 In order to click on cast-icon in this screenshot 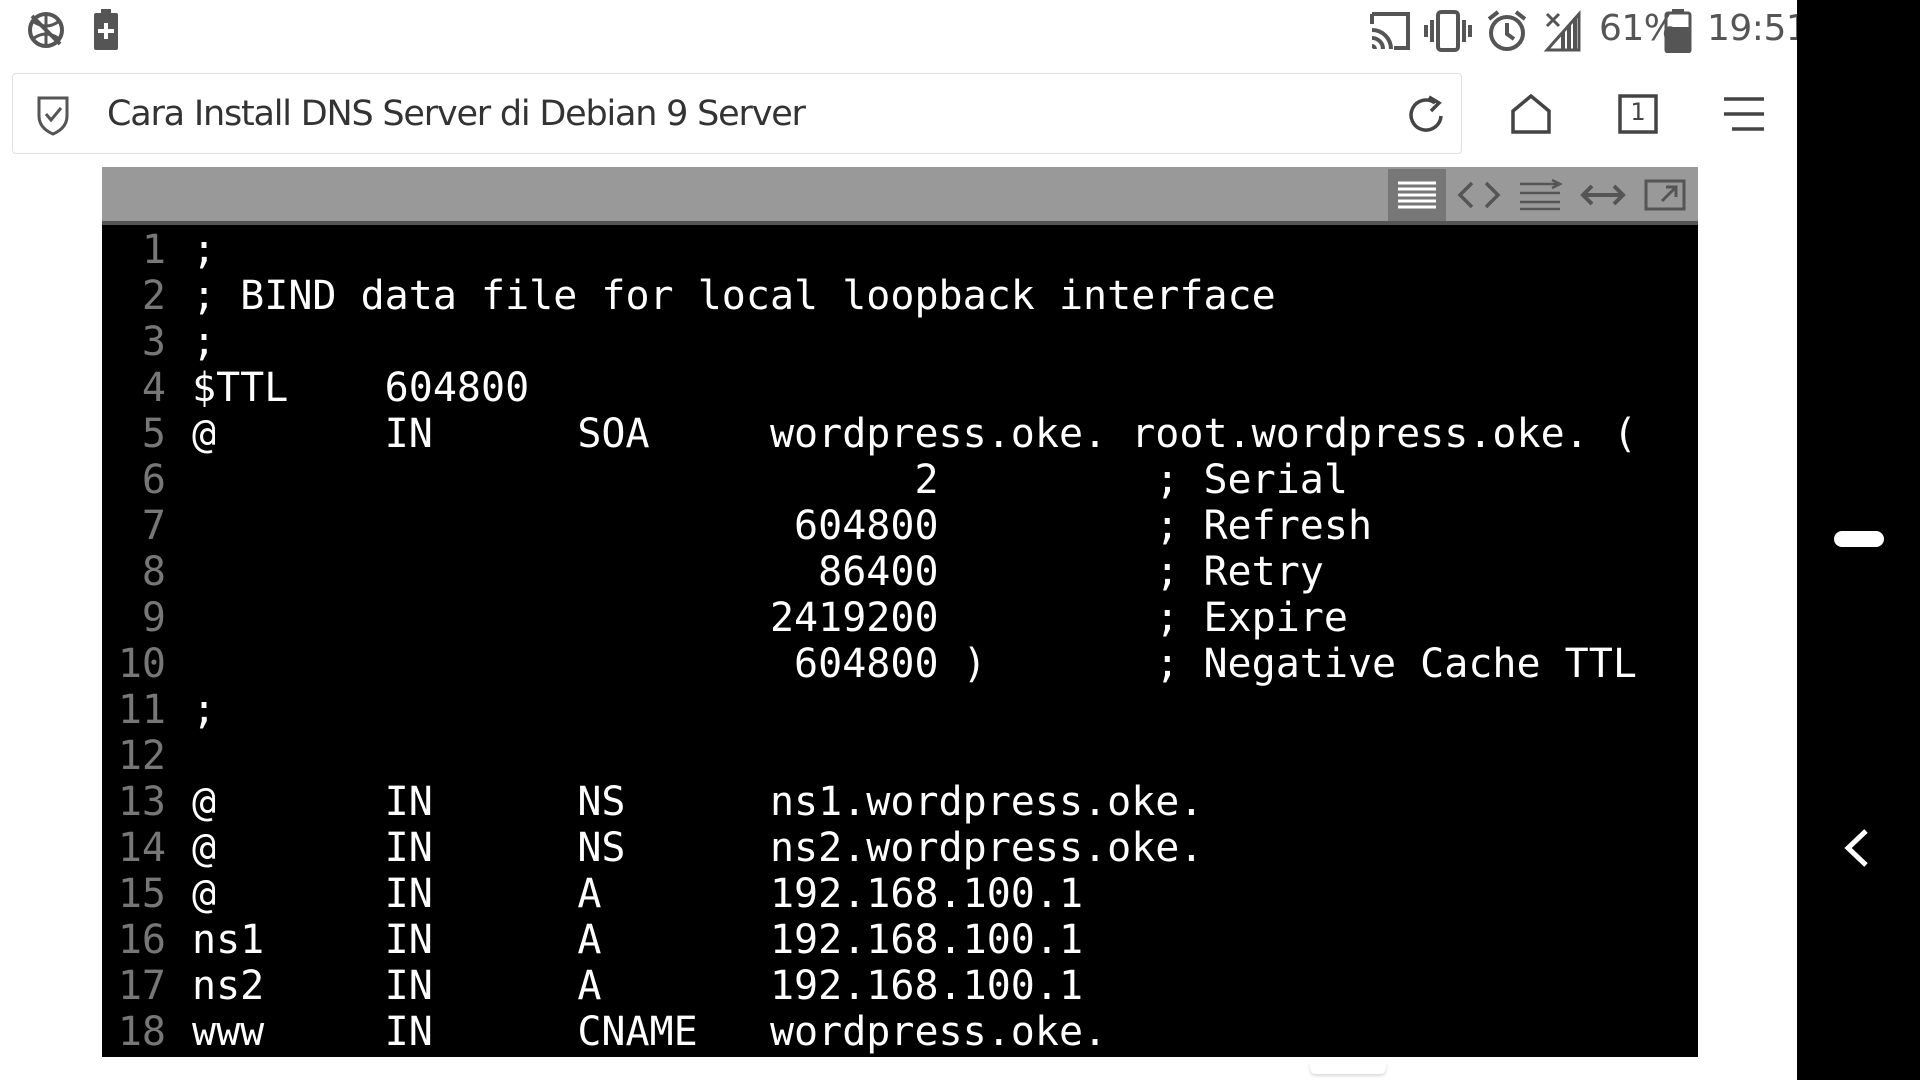, I will do `click(1390, 33)`.